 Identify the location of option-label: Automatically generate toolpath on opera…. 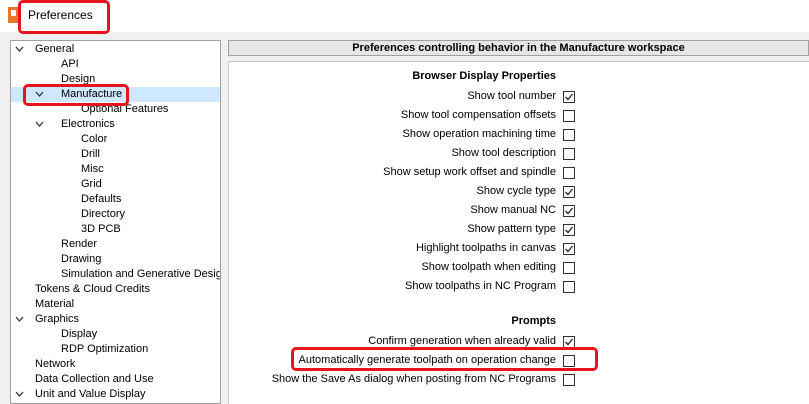
(427, 360).